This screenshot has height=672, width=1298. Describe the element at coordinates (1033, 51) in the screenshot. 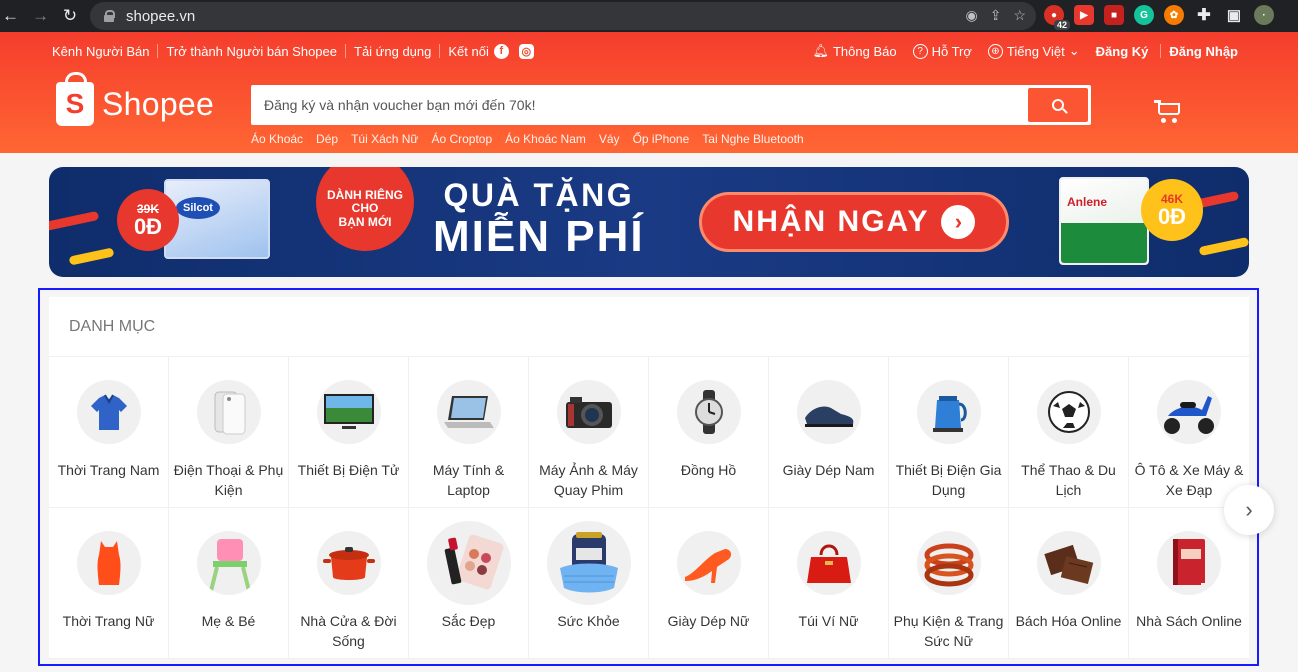

I see `language-selector: ⊕ Tiếng Việt ⌄` at that location.